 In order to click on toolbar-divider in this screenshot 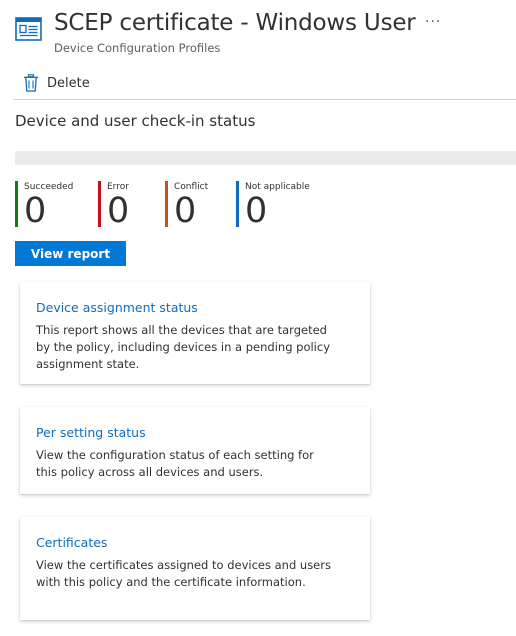, I will do `click(265, 99)`.